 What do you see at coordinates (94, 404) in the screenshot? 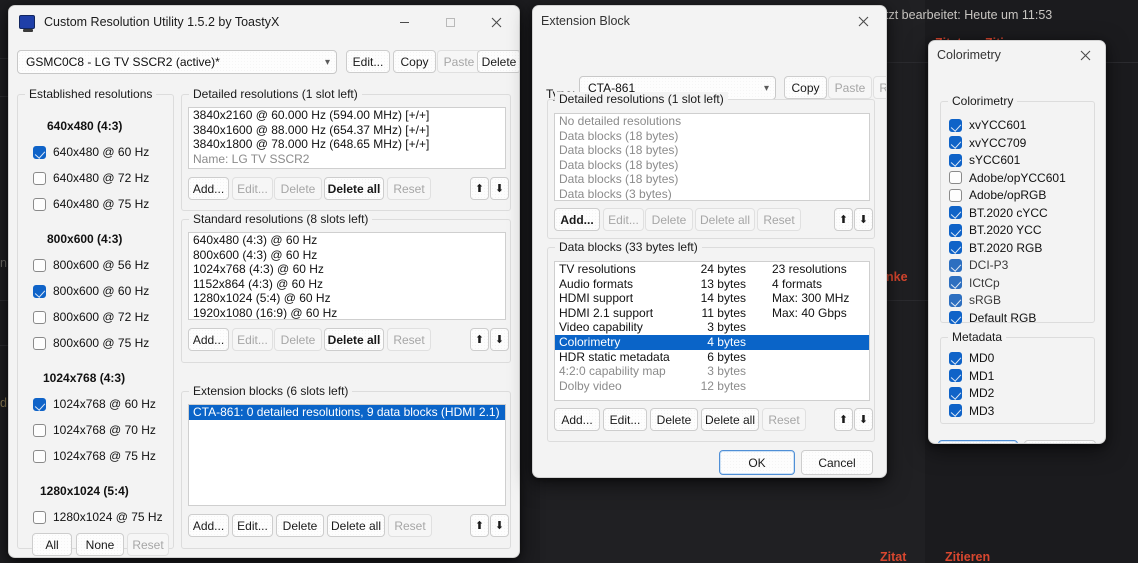
I see `checkbox-1024x768-60: 1024x768 @ 60 Hz` at bounding box center [94, 404].